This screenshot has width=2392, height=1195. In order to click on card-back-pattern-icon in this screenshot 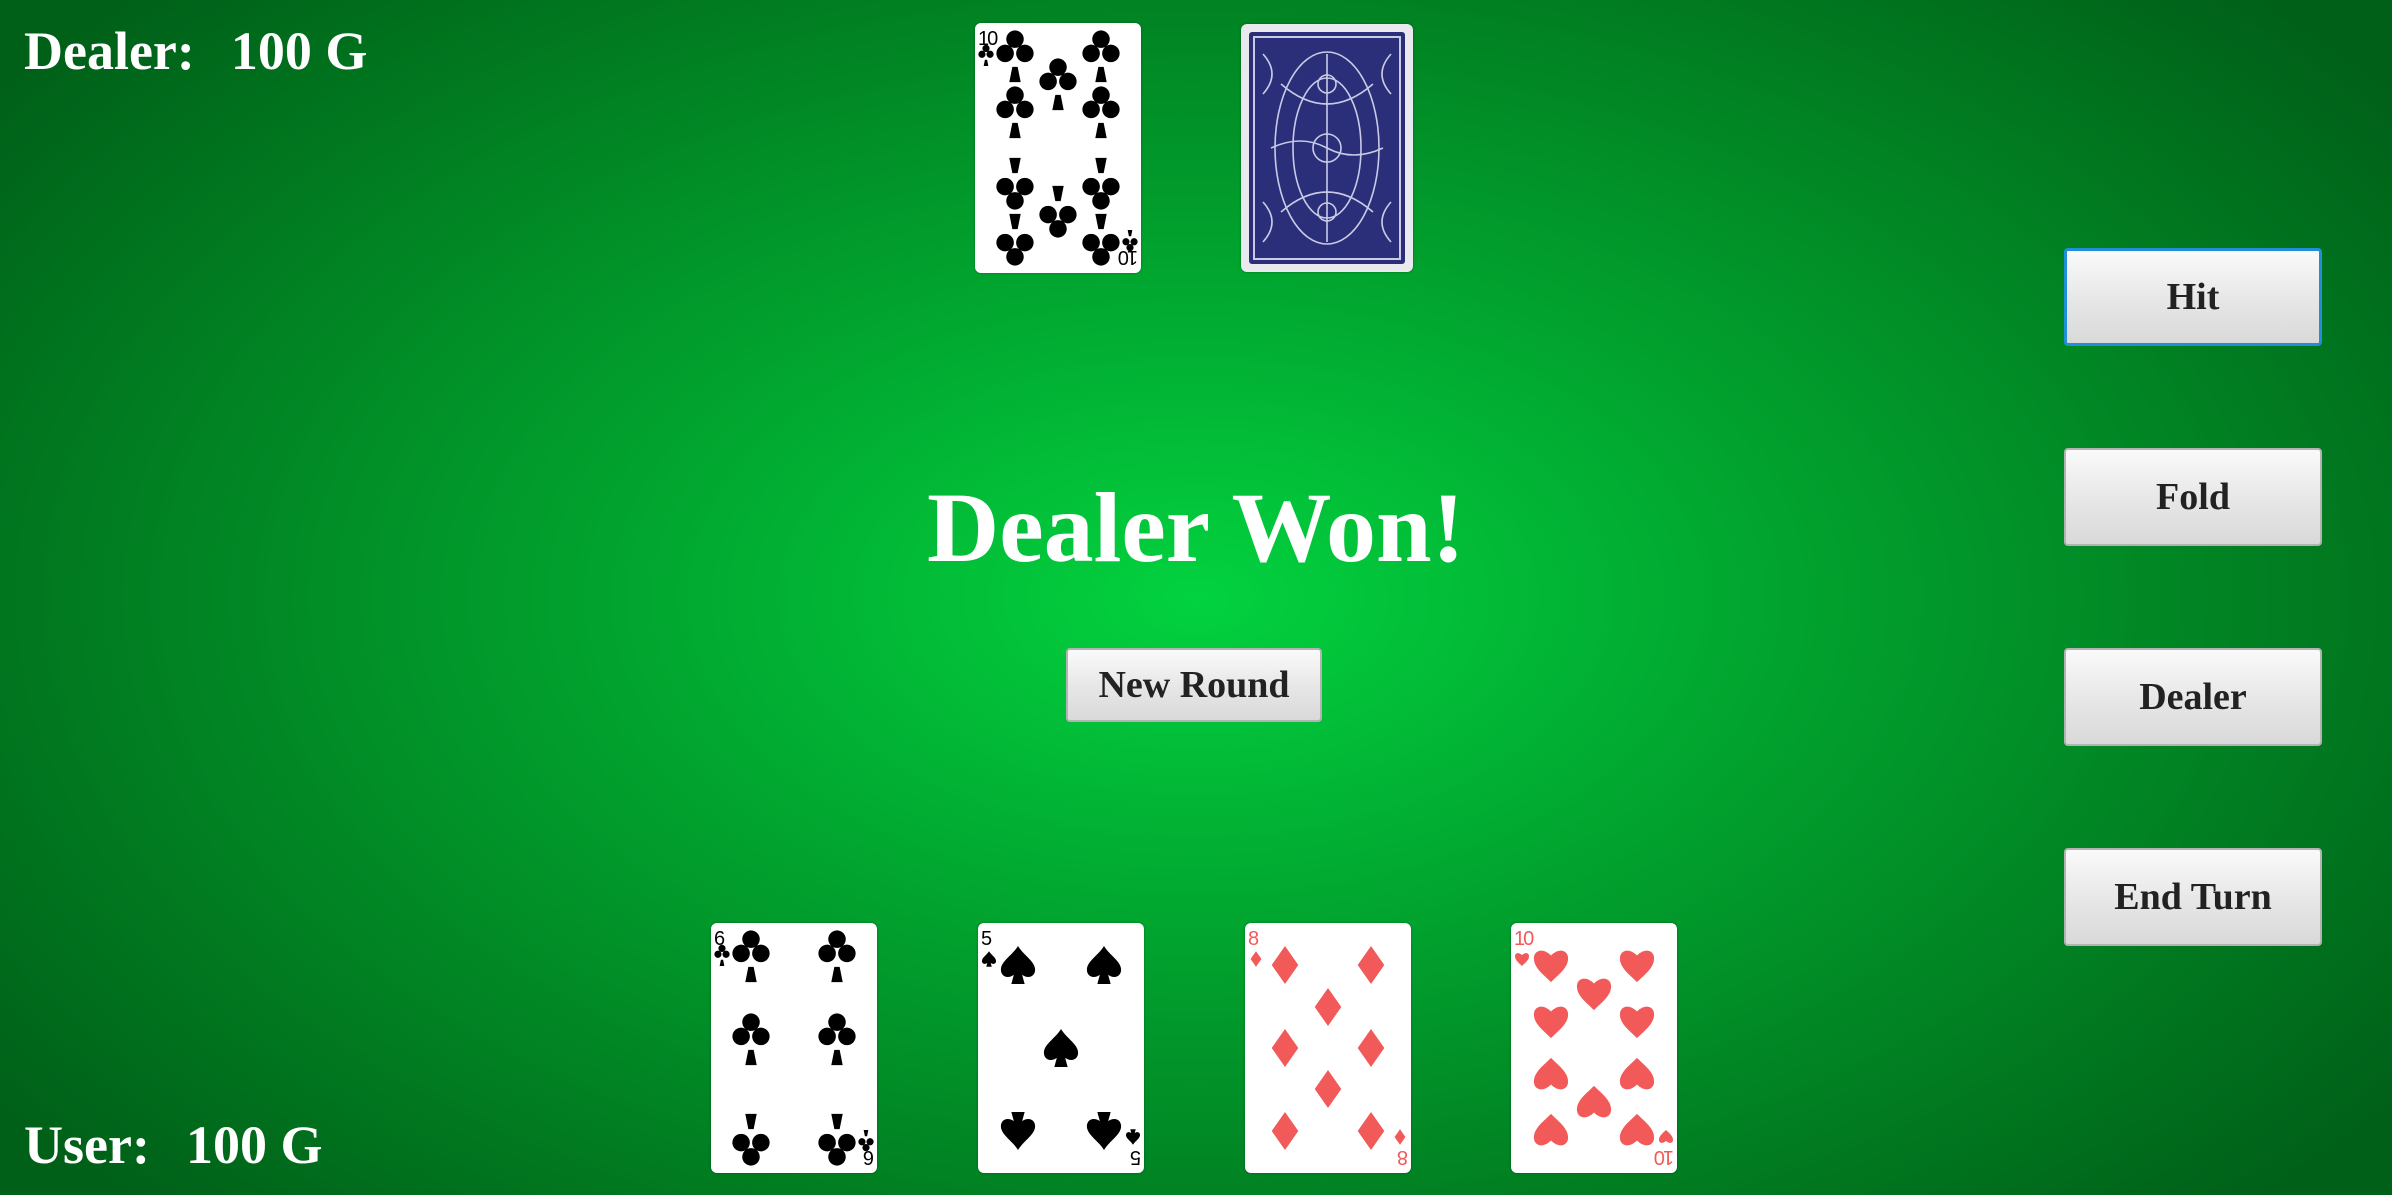, I will do `click(1327, 148)`.